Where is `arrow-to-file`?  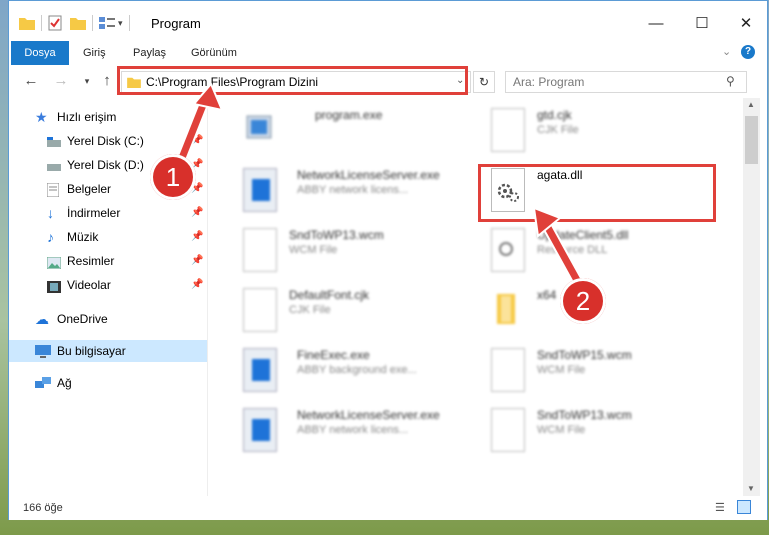
arrow-to-file is located at coordinates (557, 245).